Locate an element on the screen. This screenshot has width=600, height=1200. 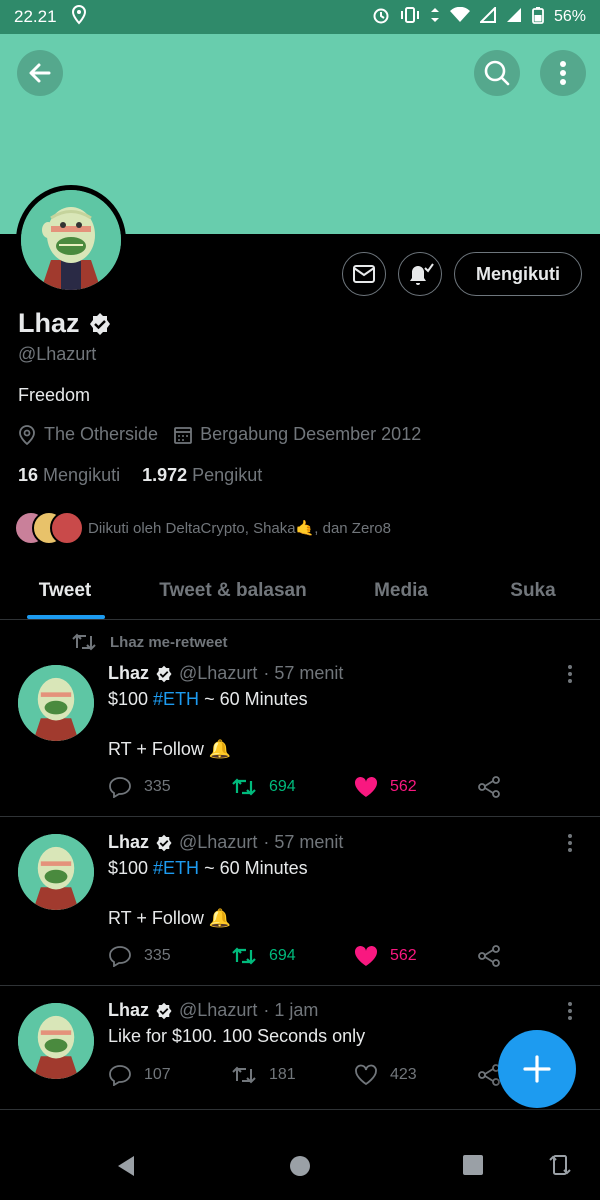
tweet-author-handle: @Lhazurt is located at coordinates (218, 673).